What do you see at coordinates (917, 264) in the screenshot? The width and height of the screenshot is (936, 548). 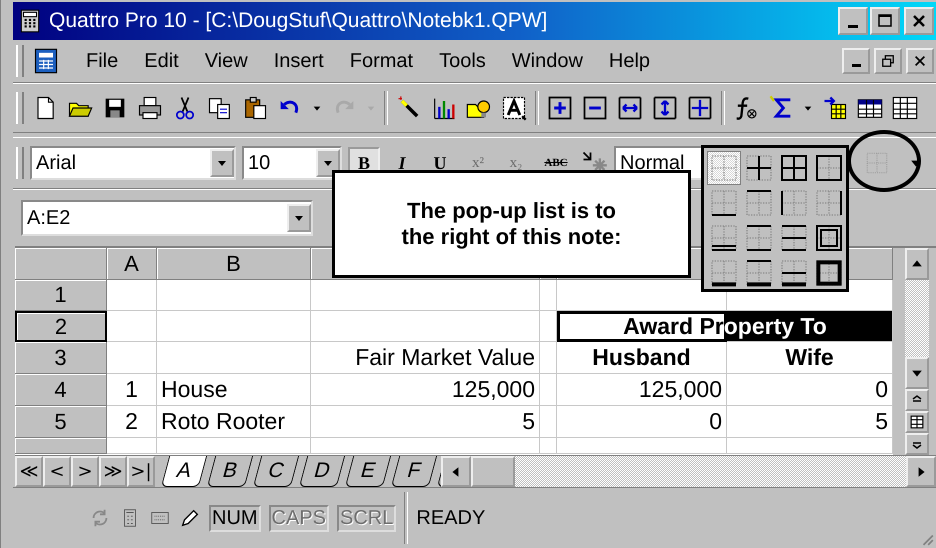 I see `scroll-up-button` at bounding box center [917, 264].